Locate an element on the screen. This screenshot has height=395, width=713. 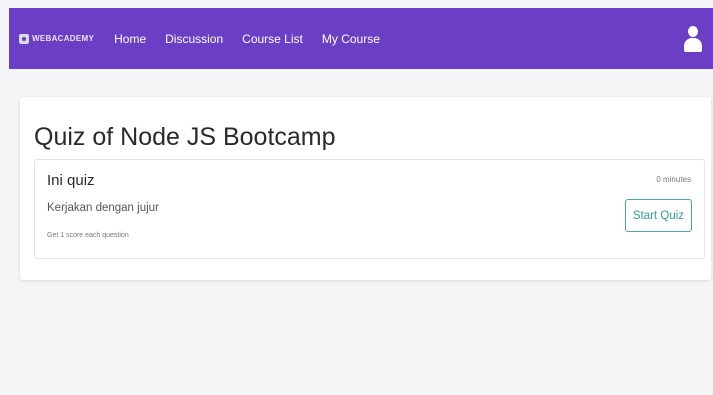
start-quiz-button: Start Quiz is located at coordinates (658, 215).